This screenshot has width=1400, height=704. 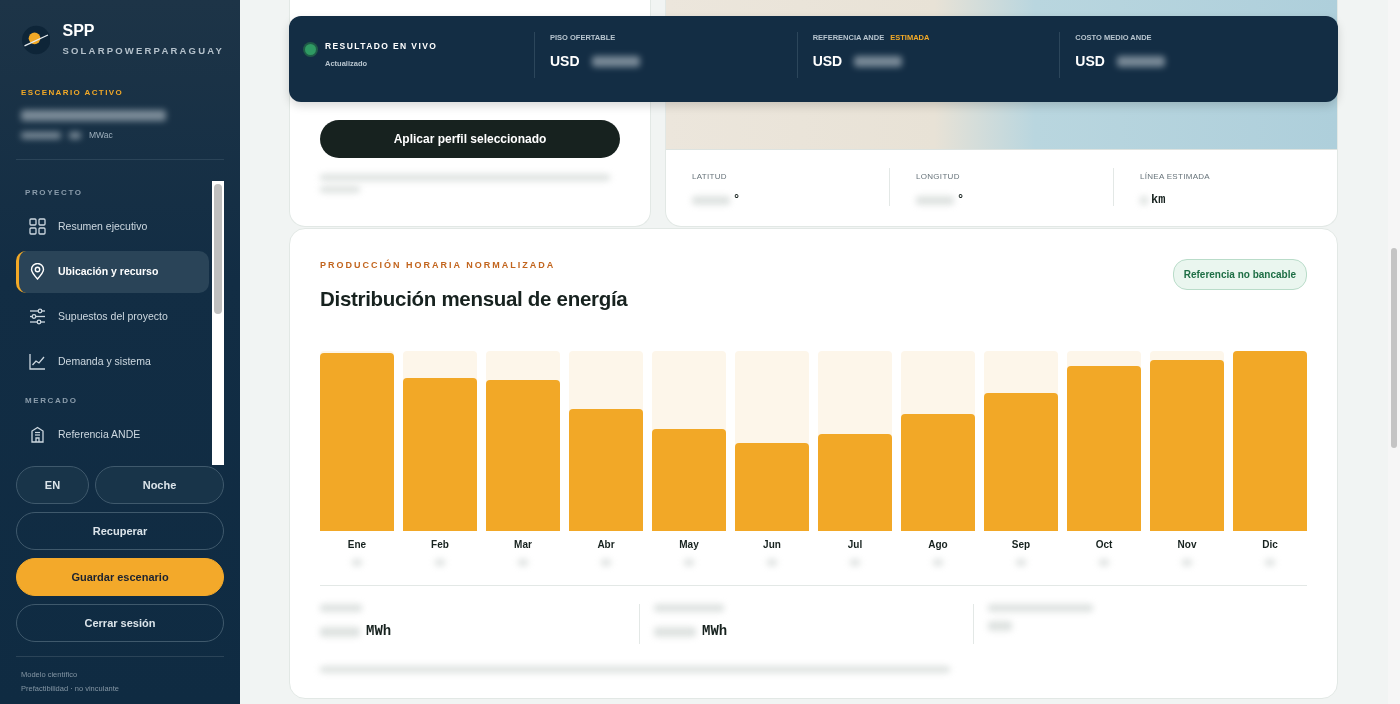 What do you see at coordinates (37, 362) in the screenshot?
I see `line-chart-icon` at bounding box center [37, 362].